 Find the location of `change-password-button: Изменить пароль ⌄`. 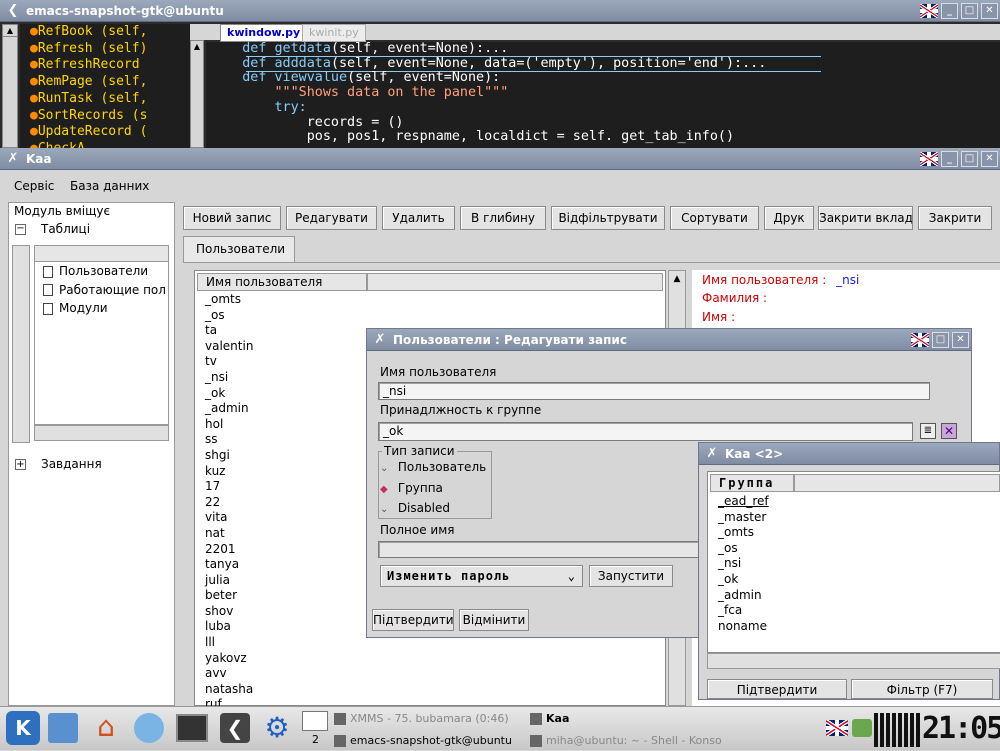

change-password-button: Изменить пароль ⌄ is located at coordinates (481, 576).